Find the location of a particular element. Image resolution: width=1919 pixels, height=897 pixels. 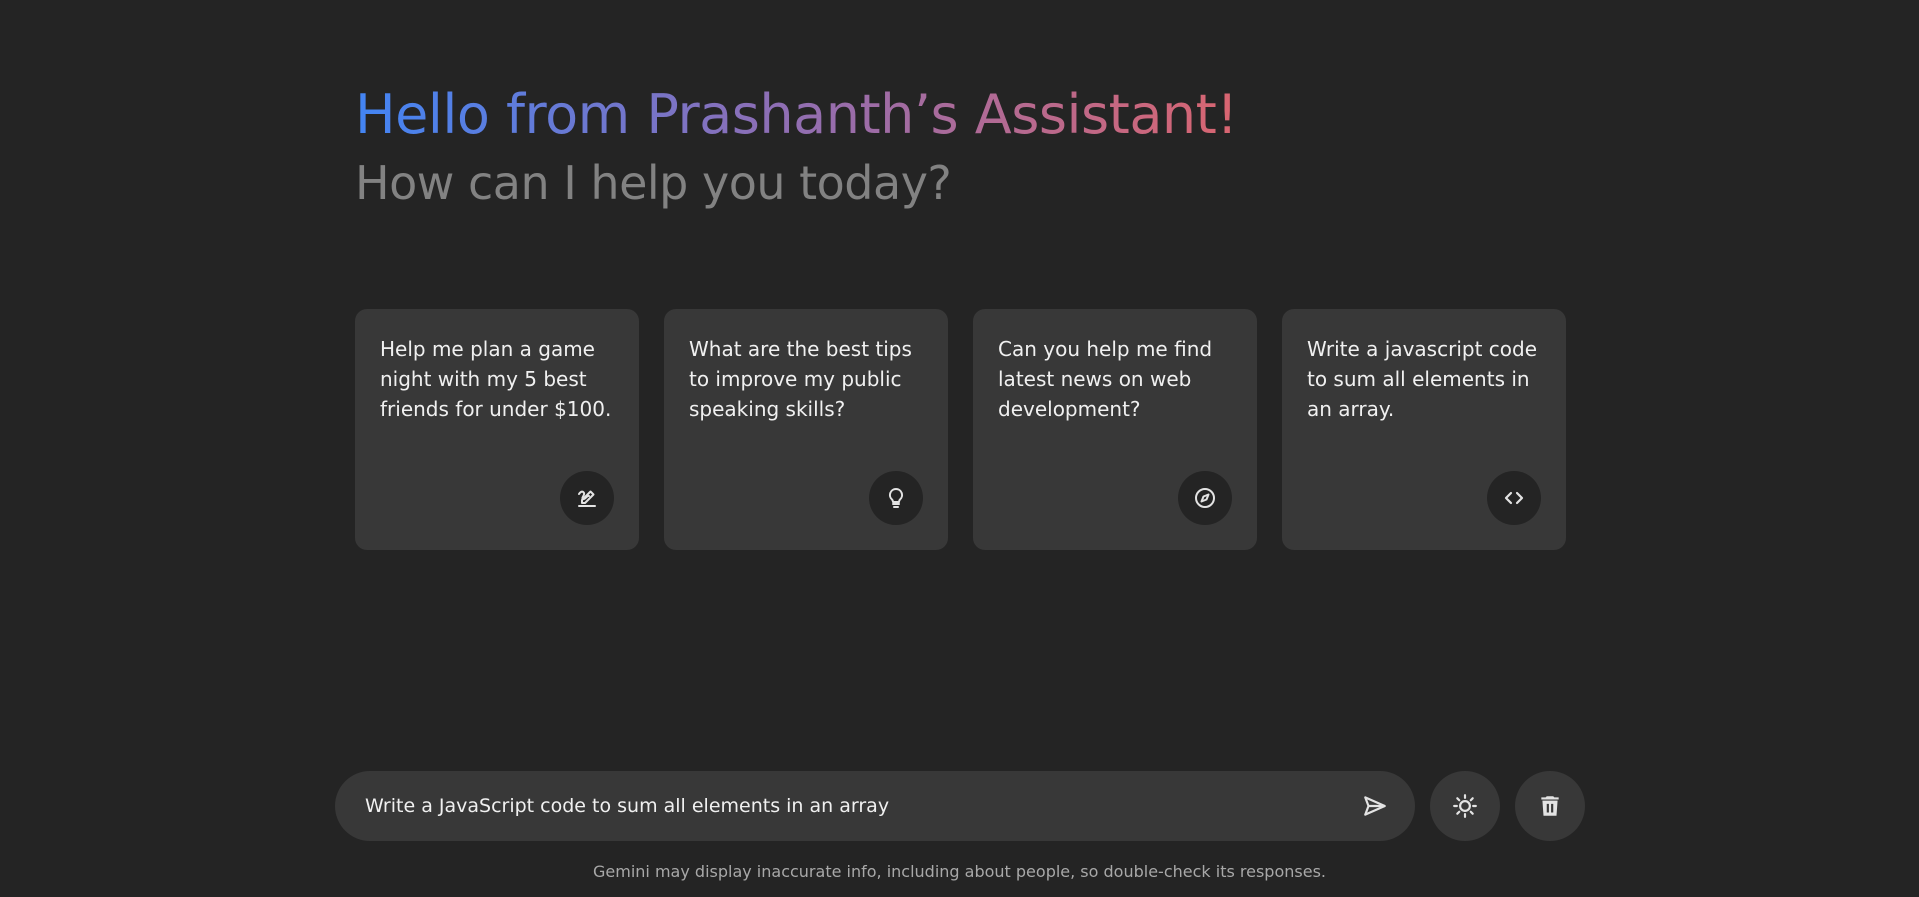

theme-toggle-button is located at coordinates (1465, 806).